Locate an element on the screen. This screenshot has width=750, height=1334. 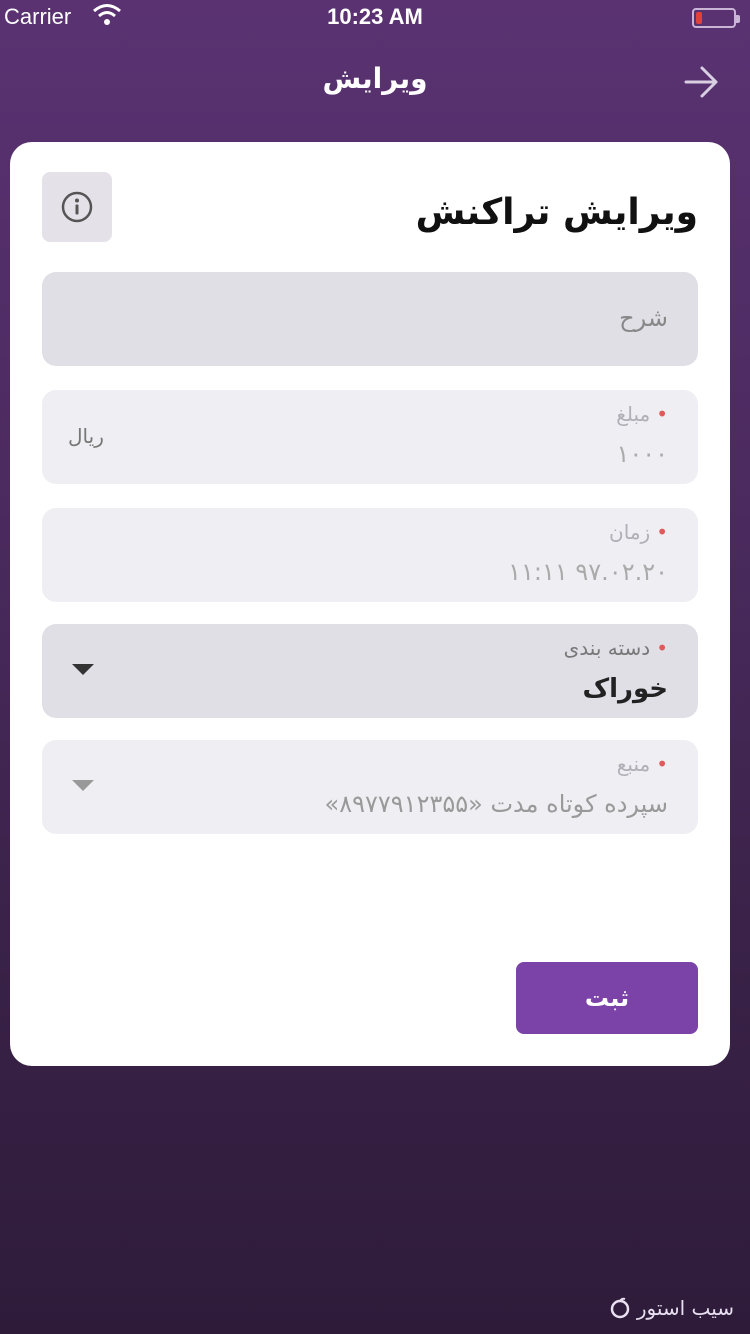
source-select: •منبع سپرده کوتاه مدت «۸۹۷۷۹۱۲۳۵۵» is located at coordinates (370, 787).